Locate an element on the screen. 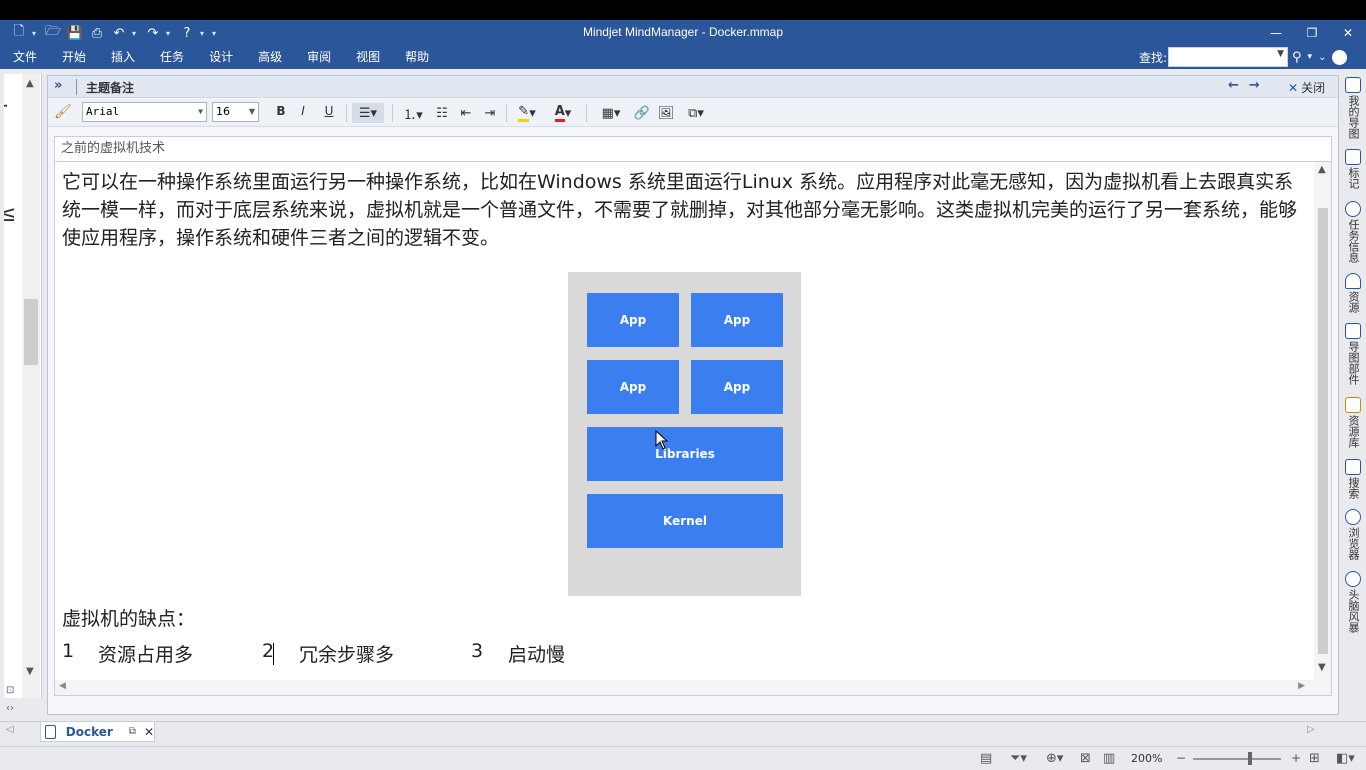  menu-file: 文件 is located at coordinates (24, 57).